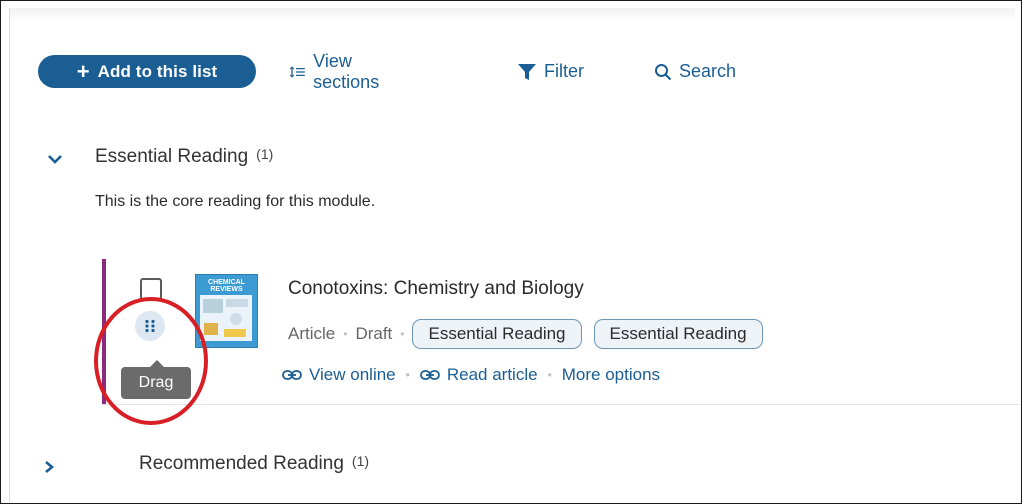  I want to click on view-online-link: View online, so click(339, 375).